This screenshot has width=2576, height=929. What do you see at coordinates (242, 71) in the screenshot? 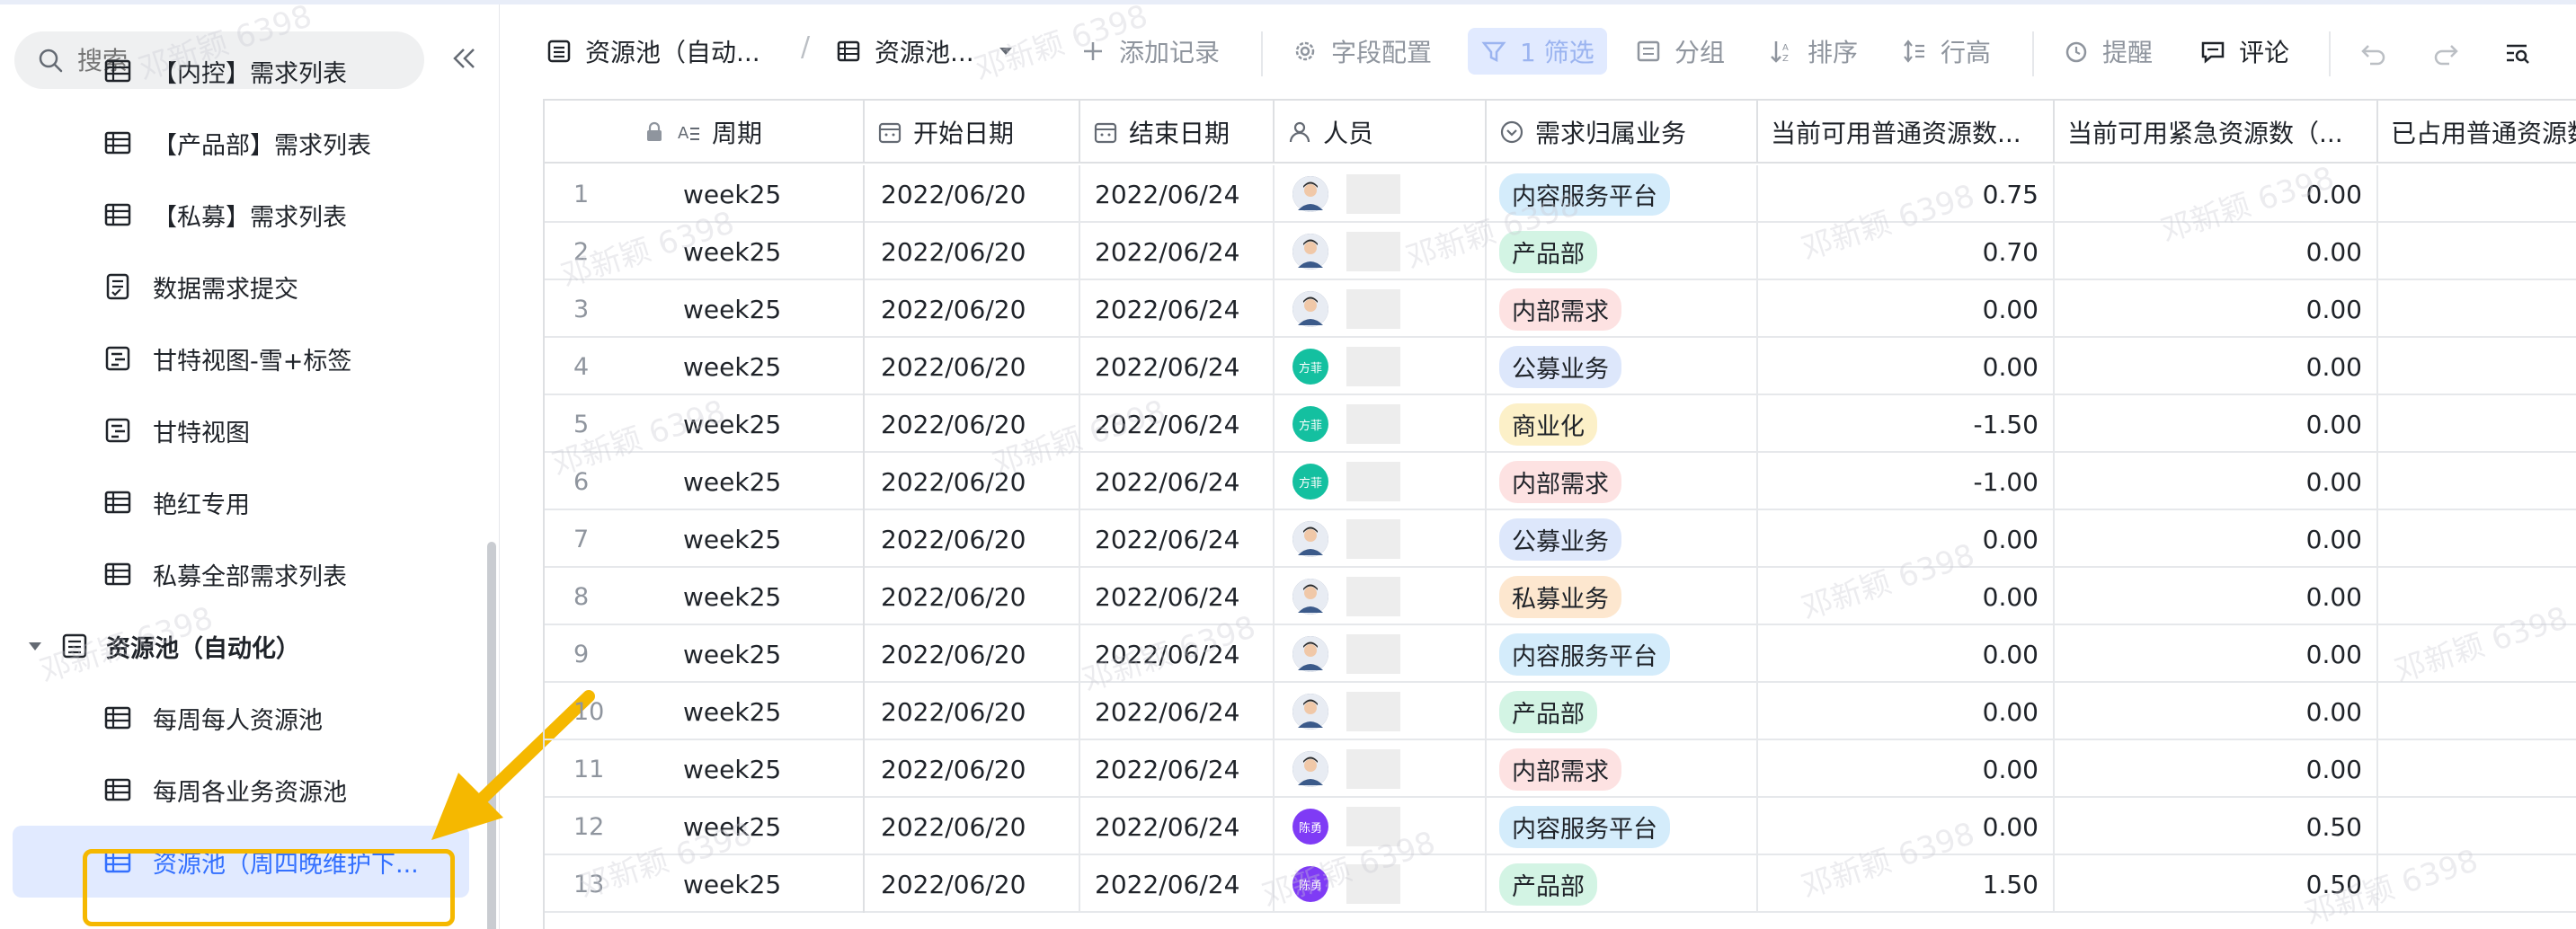
I see `sidebar-item-view-0: 【内控】需求列表` at bounding box center [242, 71].